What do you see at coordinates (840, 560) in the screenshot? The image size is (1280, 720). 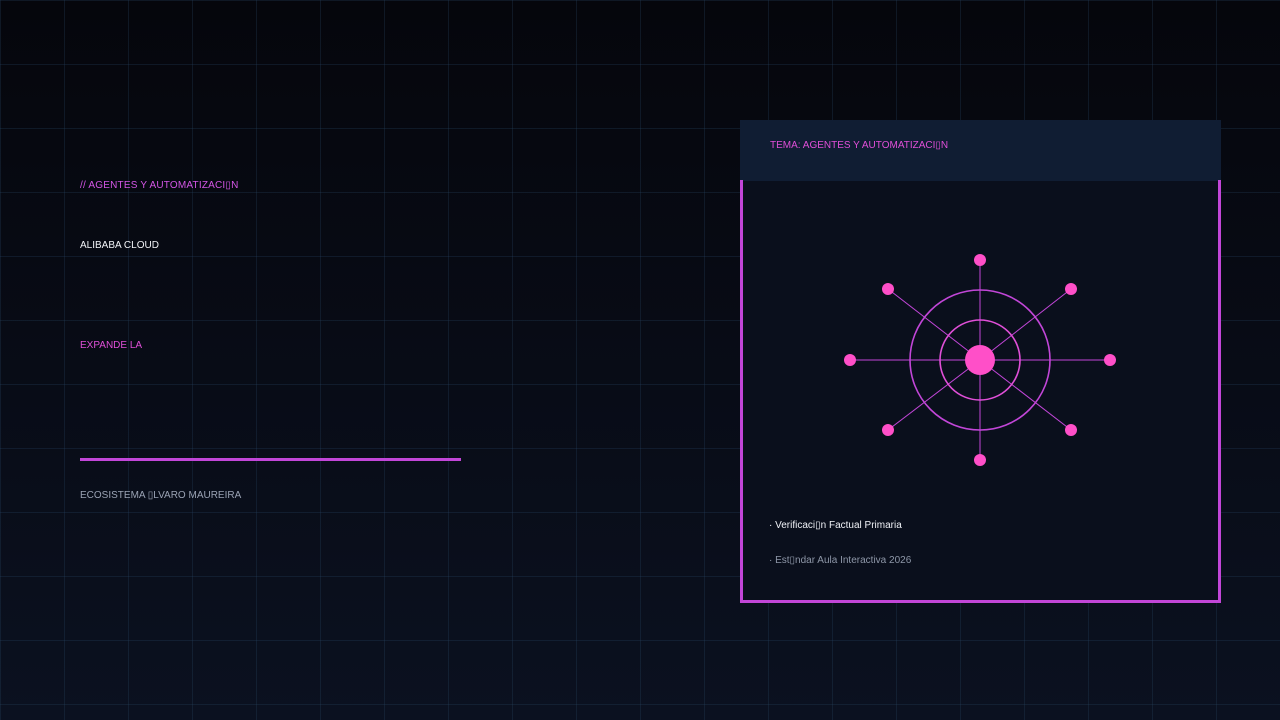 I see `card-bullet-standard: · Est▯ndar Aula Interactiva 2026` at bounding box center [840, 560].